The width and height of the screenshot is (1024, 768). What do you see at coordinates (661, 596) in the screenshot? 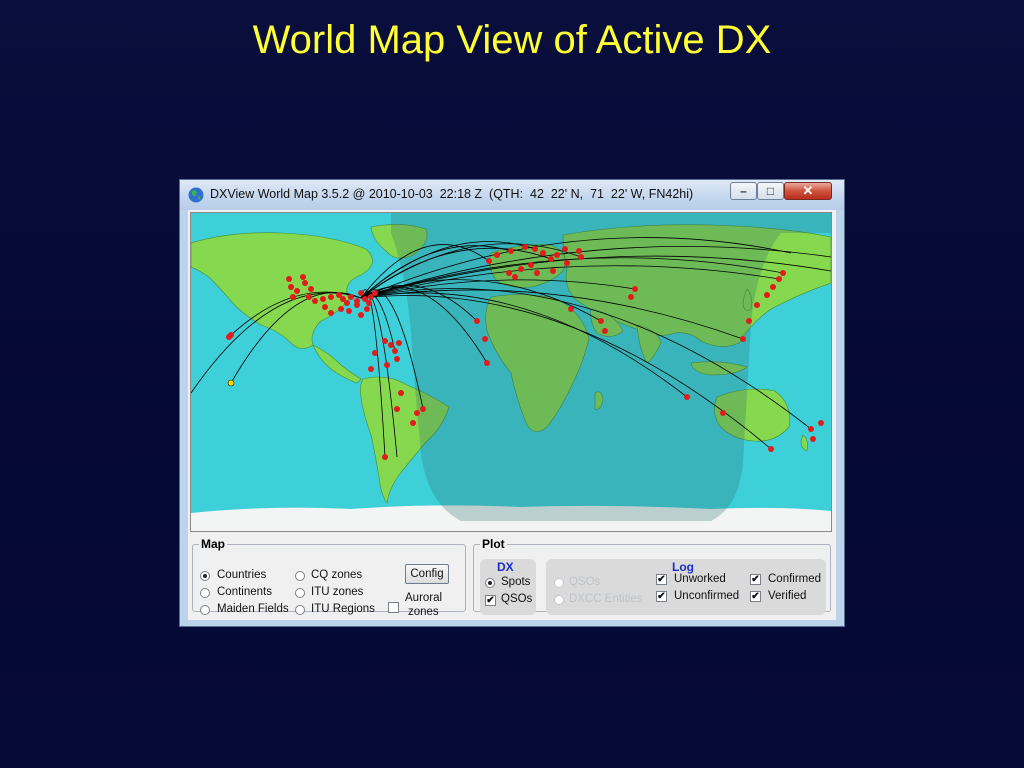
I see `unconfirmed-checkbox: ✔` at bounding box center [661, 596].